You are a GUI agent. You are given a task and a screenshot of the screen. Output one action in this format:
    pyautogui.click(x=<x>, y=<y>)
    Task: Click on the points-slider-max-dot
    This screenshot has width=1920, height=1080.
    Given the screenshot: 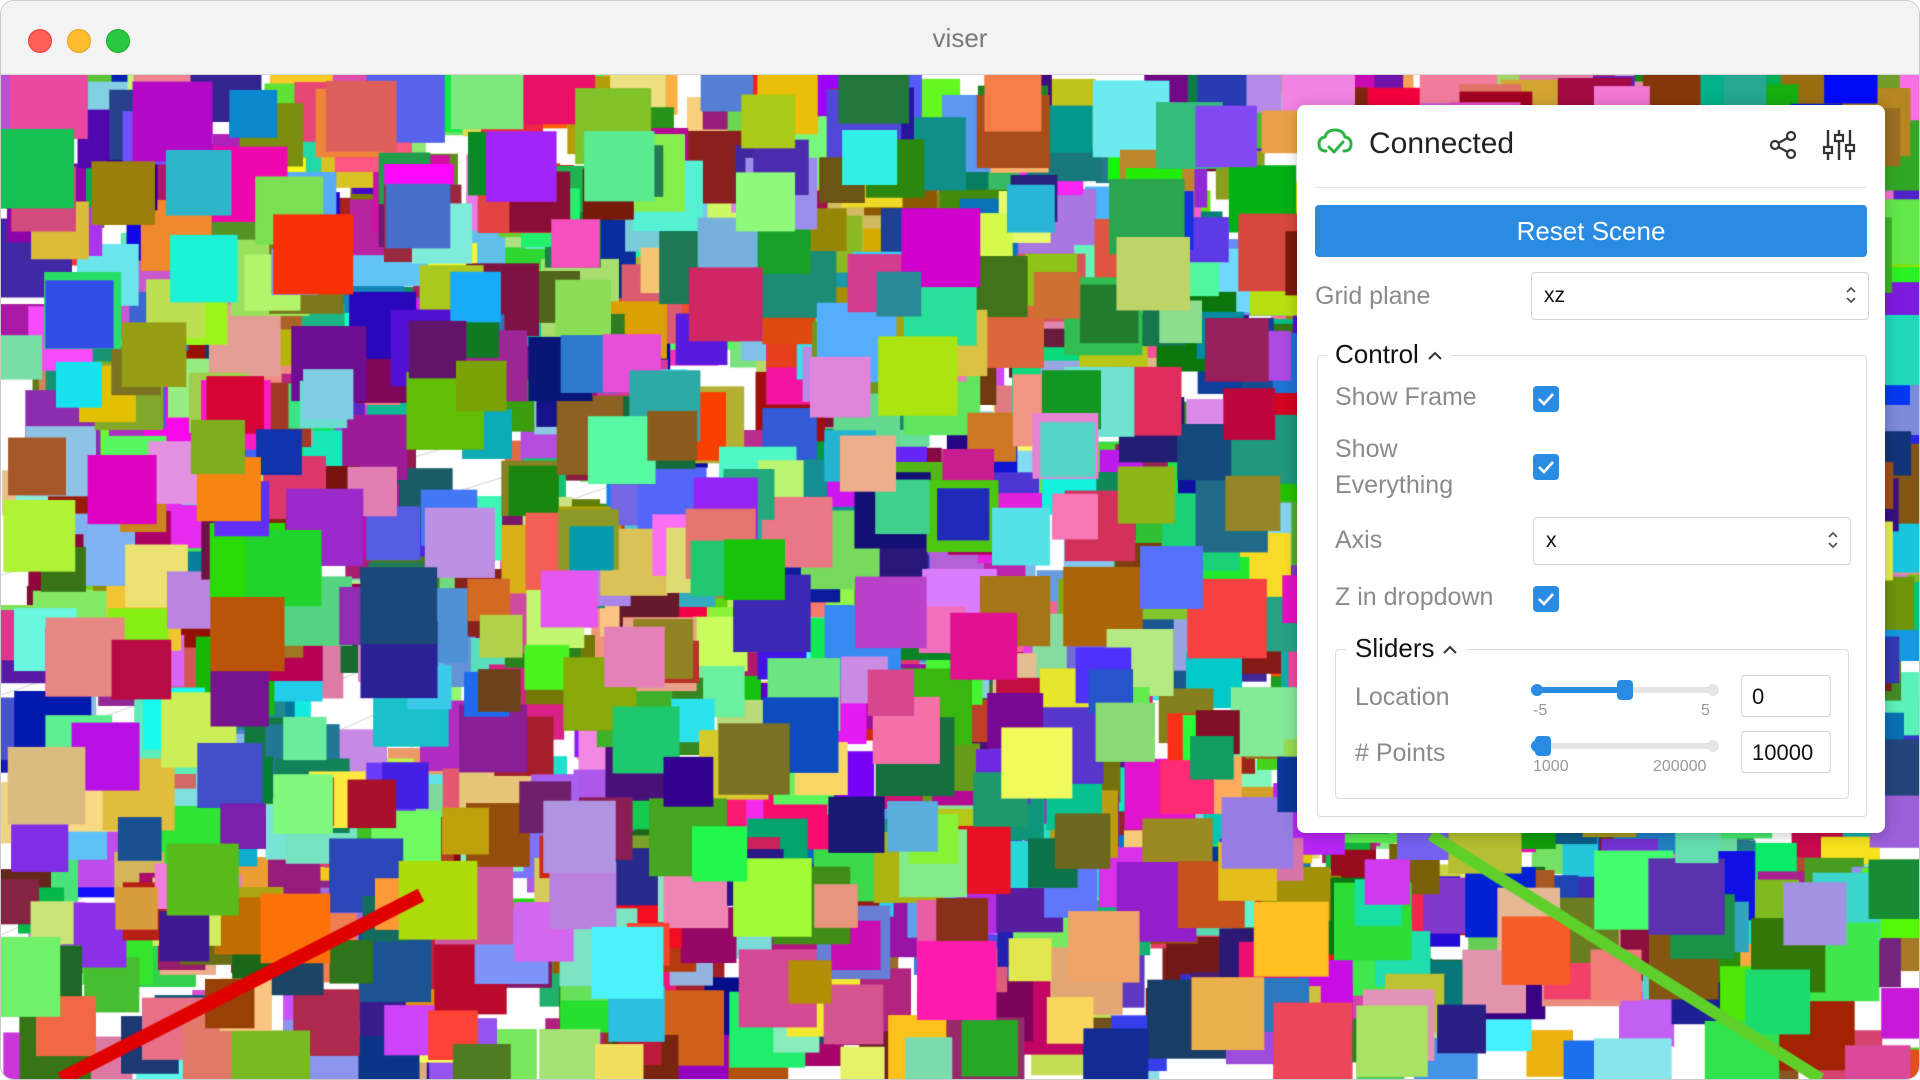 What is the action you would take?
    pyautogui.click(x=1713, y=746)
    